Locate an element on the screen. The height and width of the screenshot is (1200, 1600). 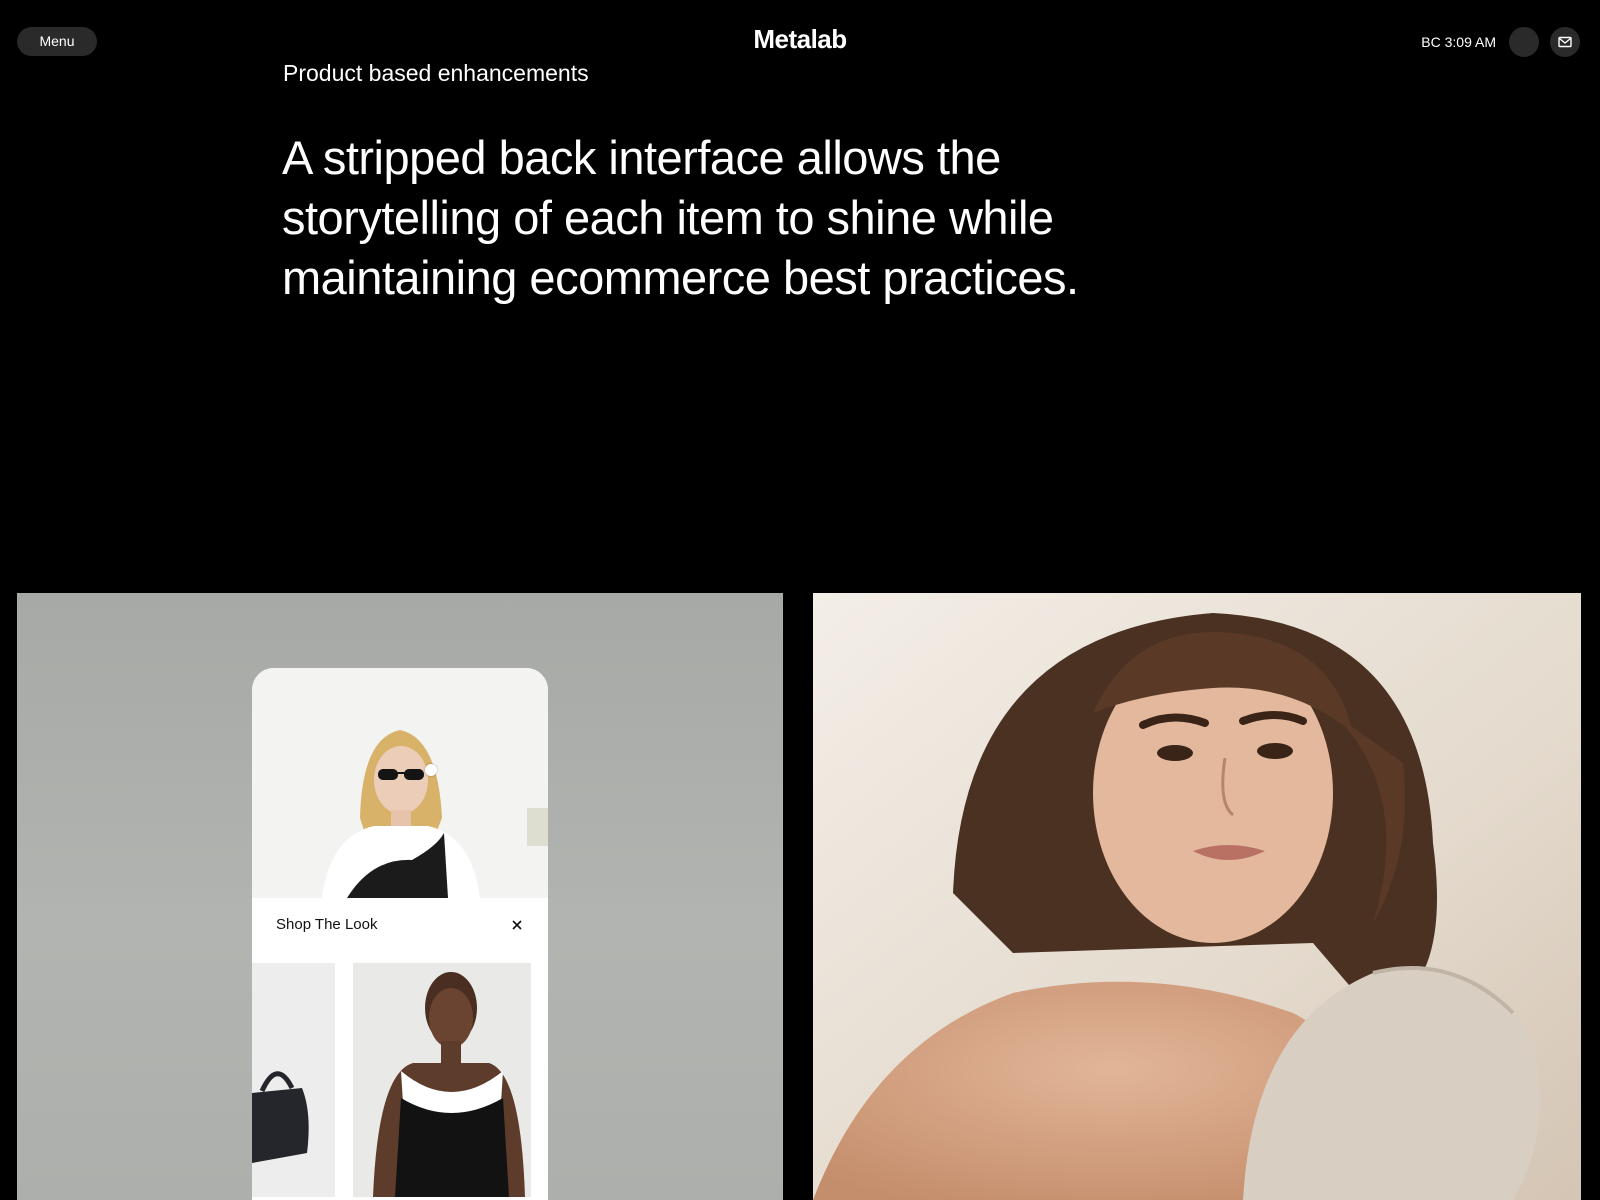
dark-mode-toggle is located at coordinates (1524, 42).